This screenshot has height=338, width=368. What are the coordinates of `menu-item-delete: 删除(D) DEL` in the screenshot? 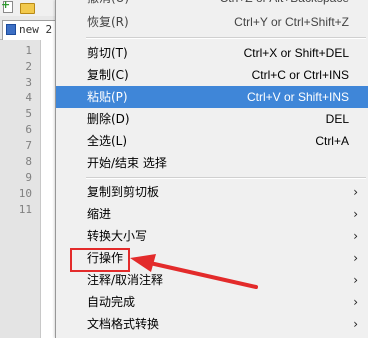 It's located at (212, 119).